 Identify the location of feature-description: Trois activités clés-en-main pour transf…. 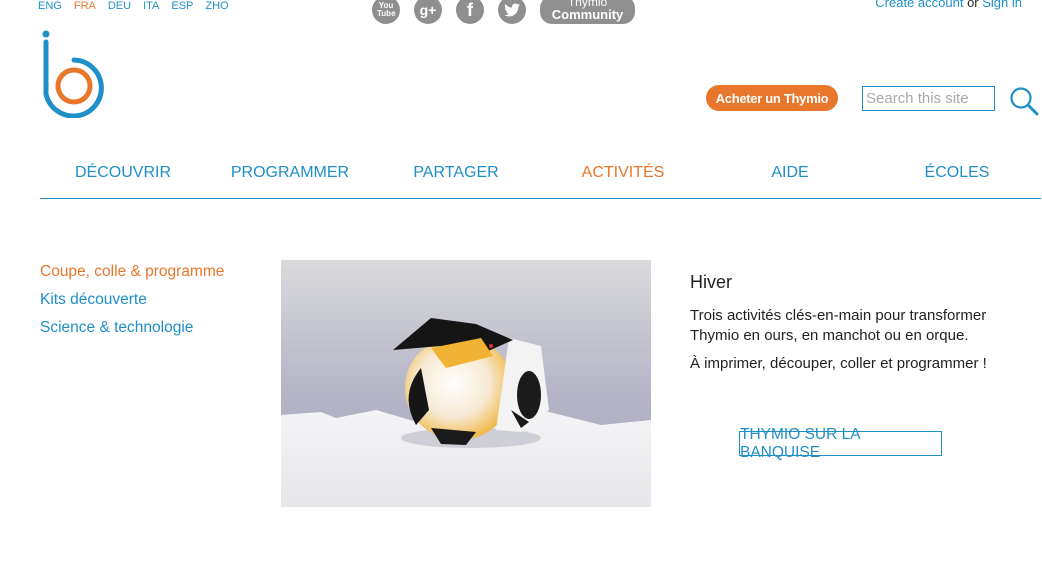
(840, 344).